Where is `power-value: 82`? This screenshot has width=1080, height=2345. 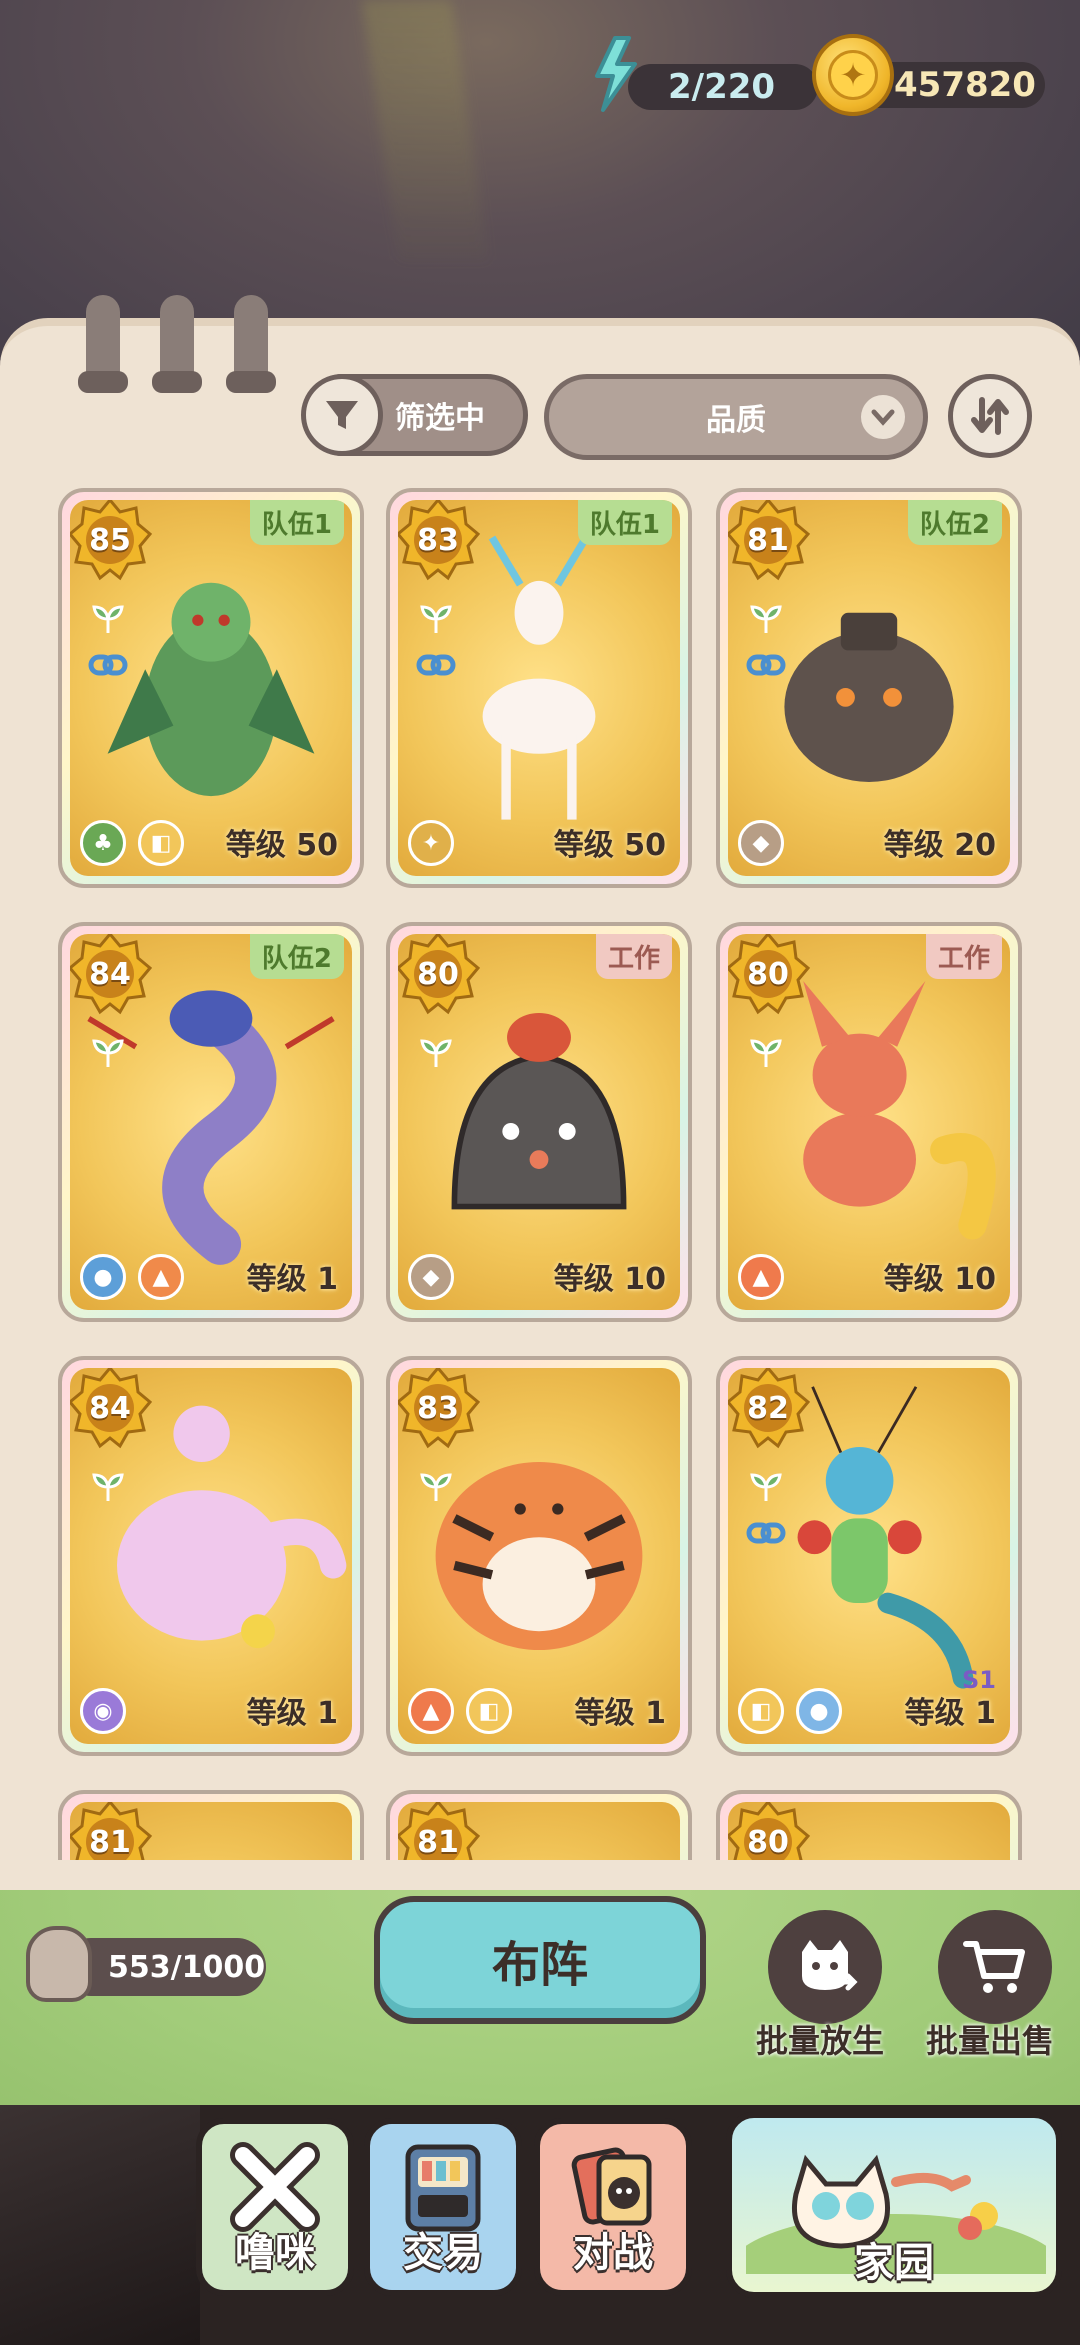 power-value: 82 is located at coordinates (768, 1408).